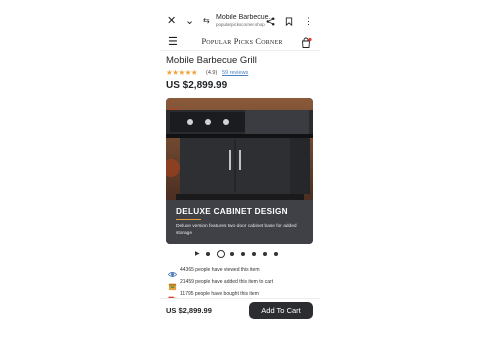 The image size is (480, 340). I want to click on tune-icon: ⇆, so click(206, 21).